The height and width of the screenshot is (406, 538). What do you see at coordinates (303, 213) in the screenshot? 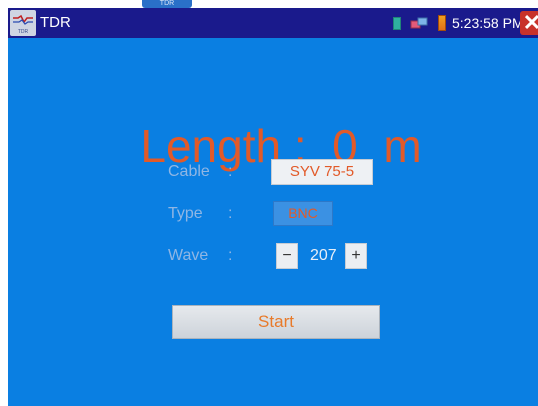
I see `type-value: BNC` at bounding box center [303, 213].